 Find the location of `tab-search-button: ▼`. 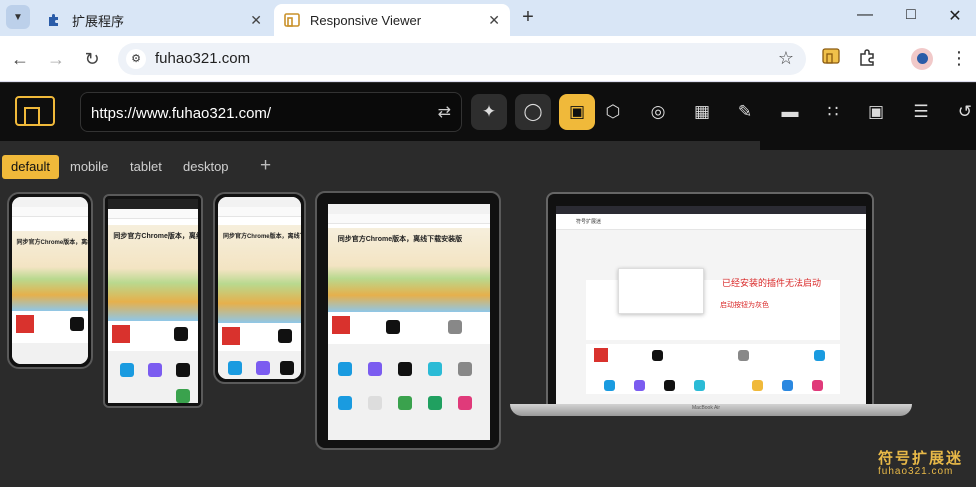

tab-search-button: ▼ is located at coordinates (18, 17).